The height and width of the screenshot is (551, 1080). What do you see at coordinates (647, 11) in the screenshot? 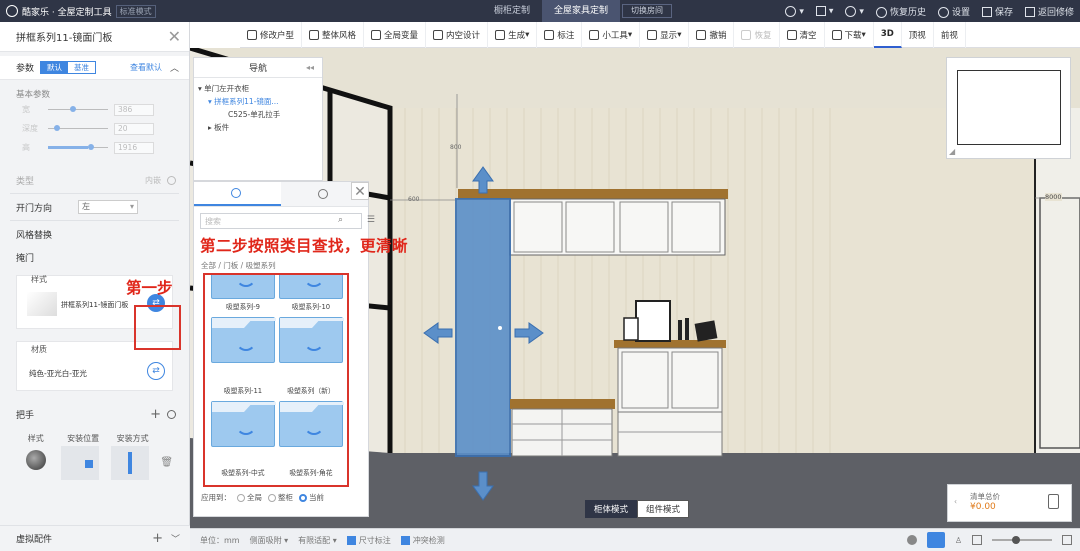
I see `switch-room-button: 切换房间` at bounding box center [647, 11].